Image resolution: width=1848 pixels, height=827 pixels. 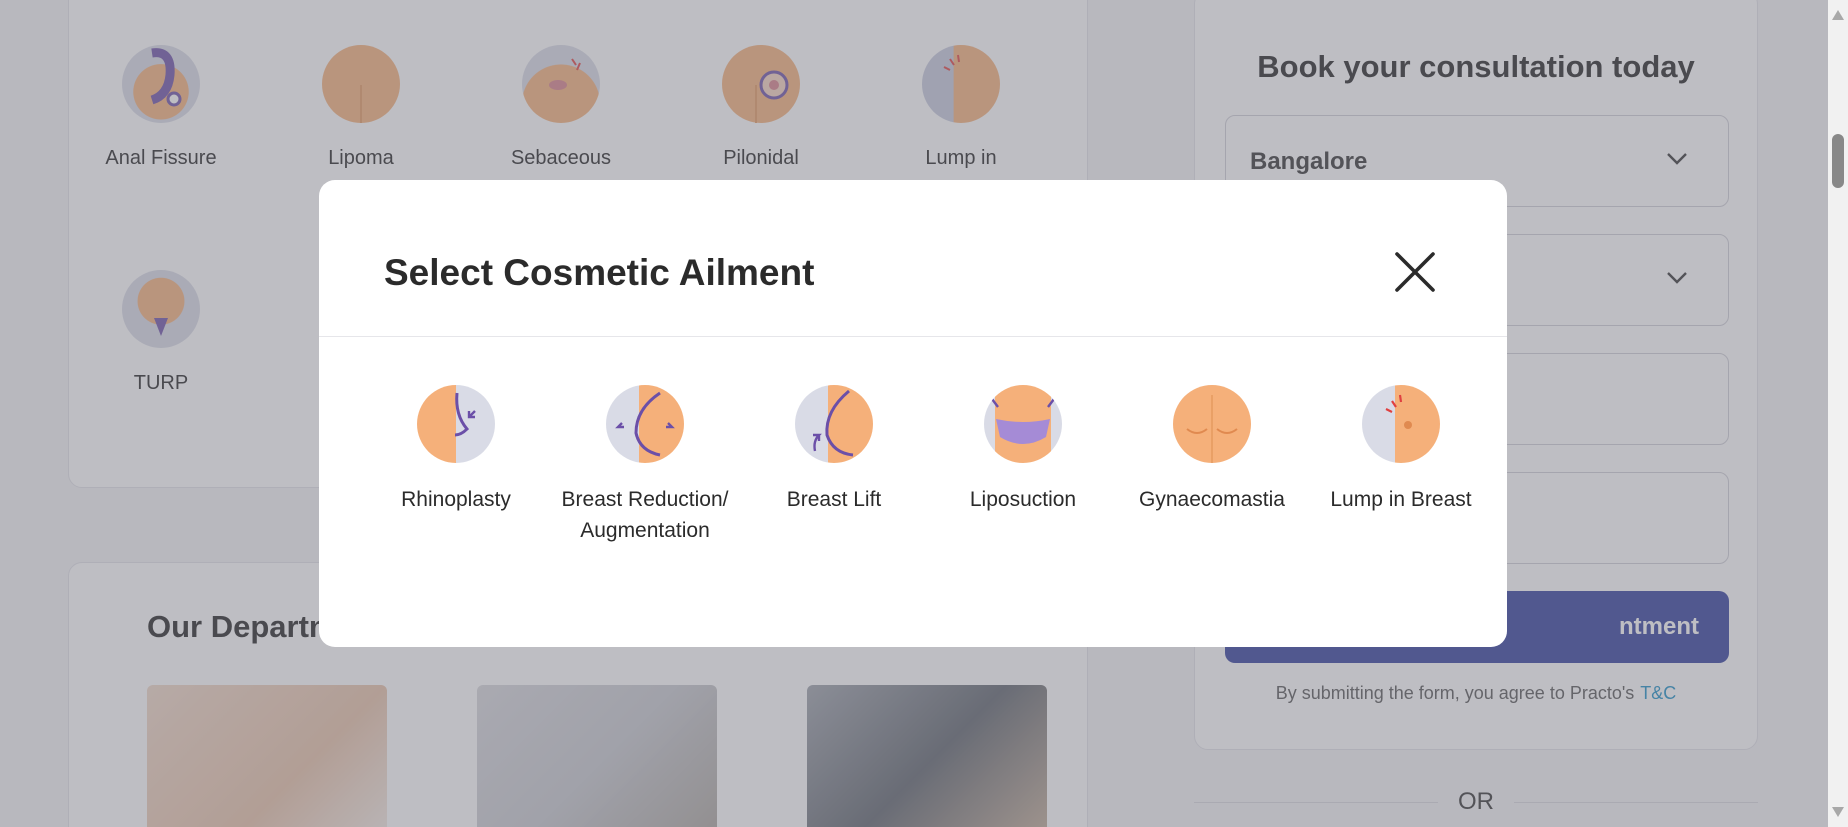 What do you see at coordinates (456, 499) in the screenshot?
I see `ailment-option-label: Rhinoplasty` at bounding box center [456, 499].